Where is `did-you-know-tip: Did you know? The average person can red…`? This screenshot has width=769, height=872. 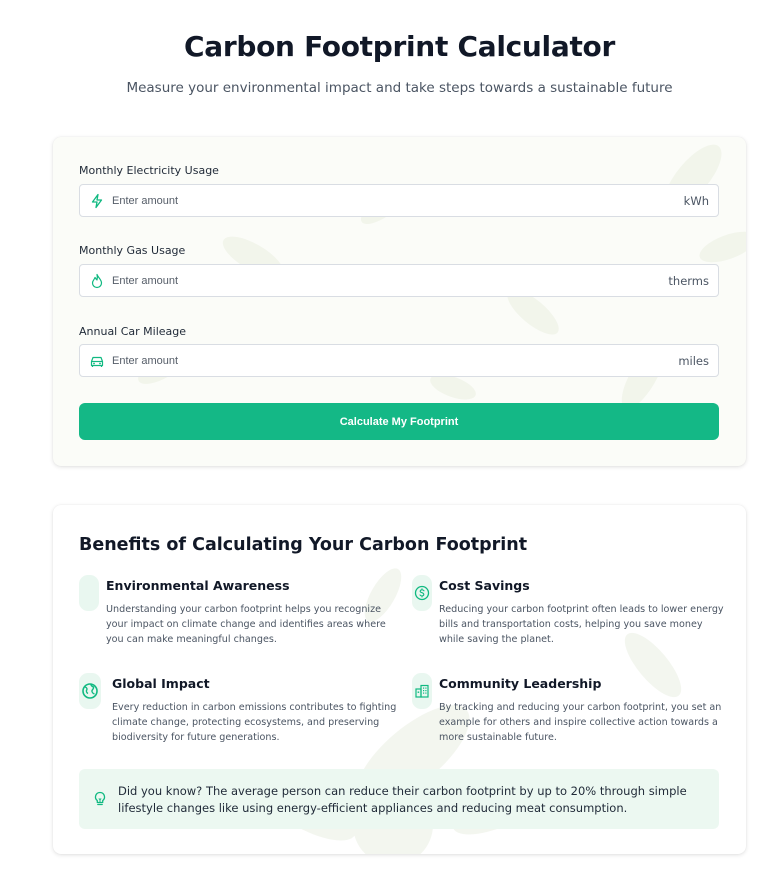 did-you-know-tip: Did you know? The average person can red… is located at coordinates (399, 799).